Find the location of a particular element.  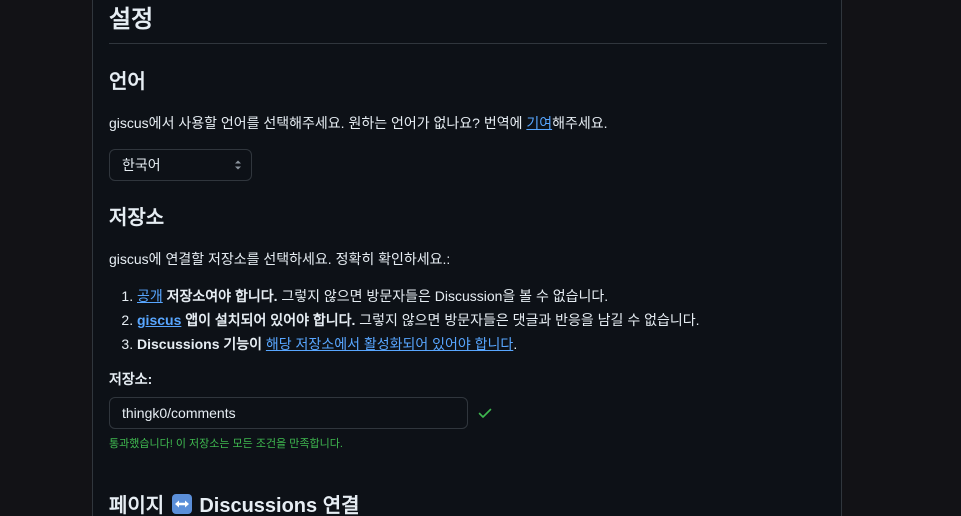

public-link: 공개 is located at coordinates (150, 296).